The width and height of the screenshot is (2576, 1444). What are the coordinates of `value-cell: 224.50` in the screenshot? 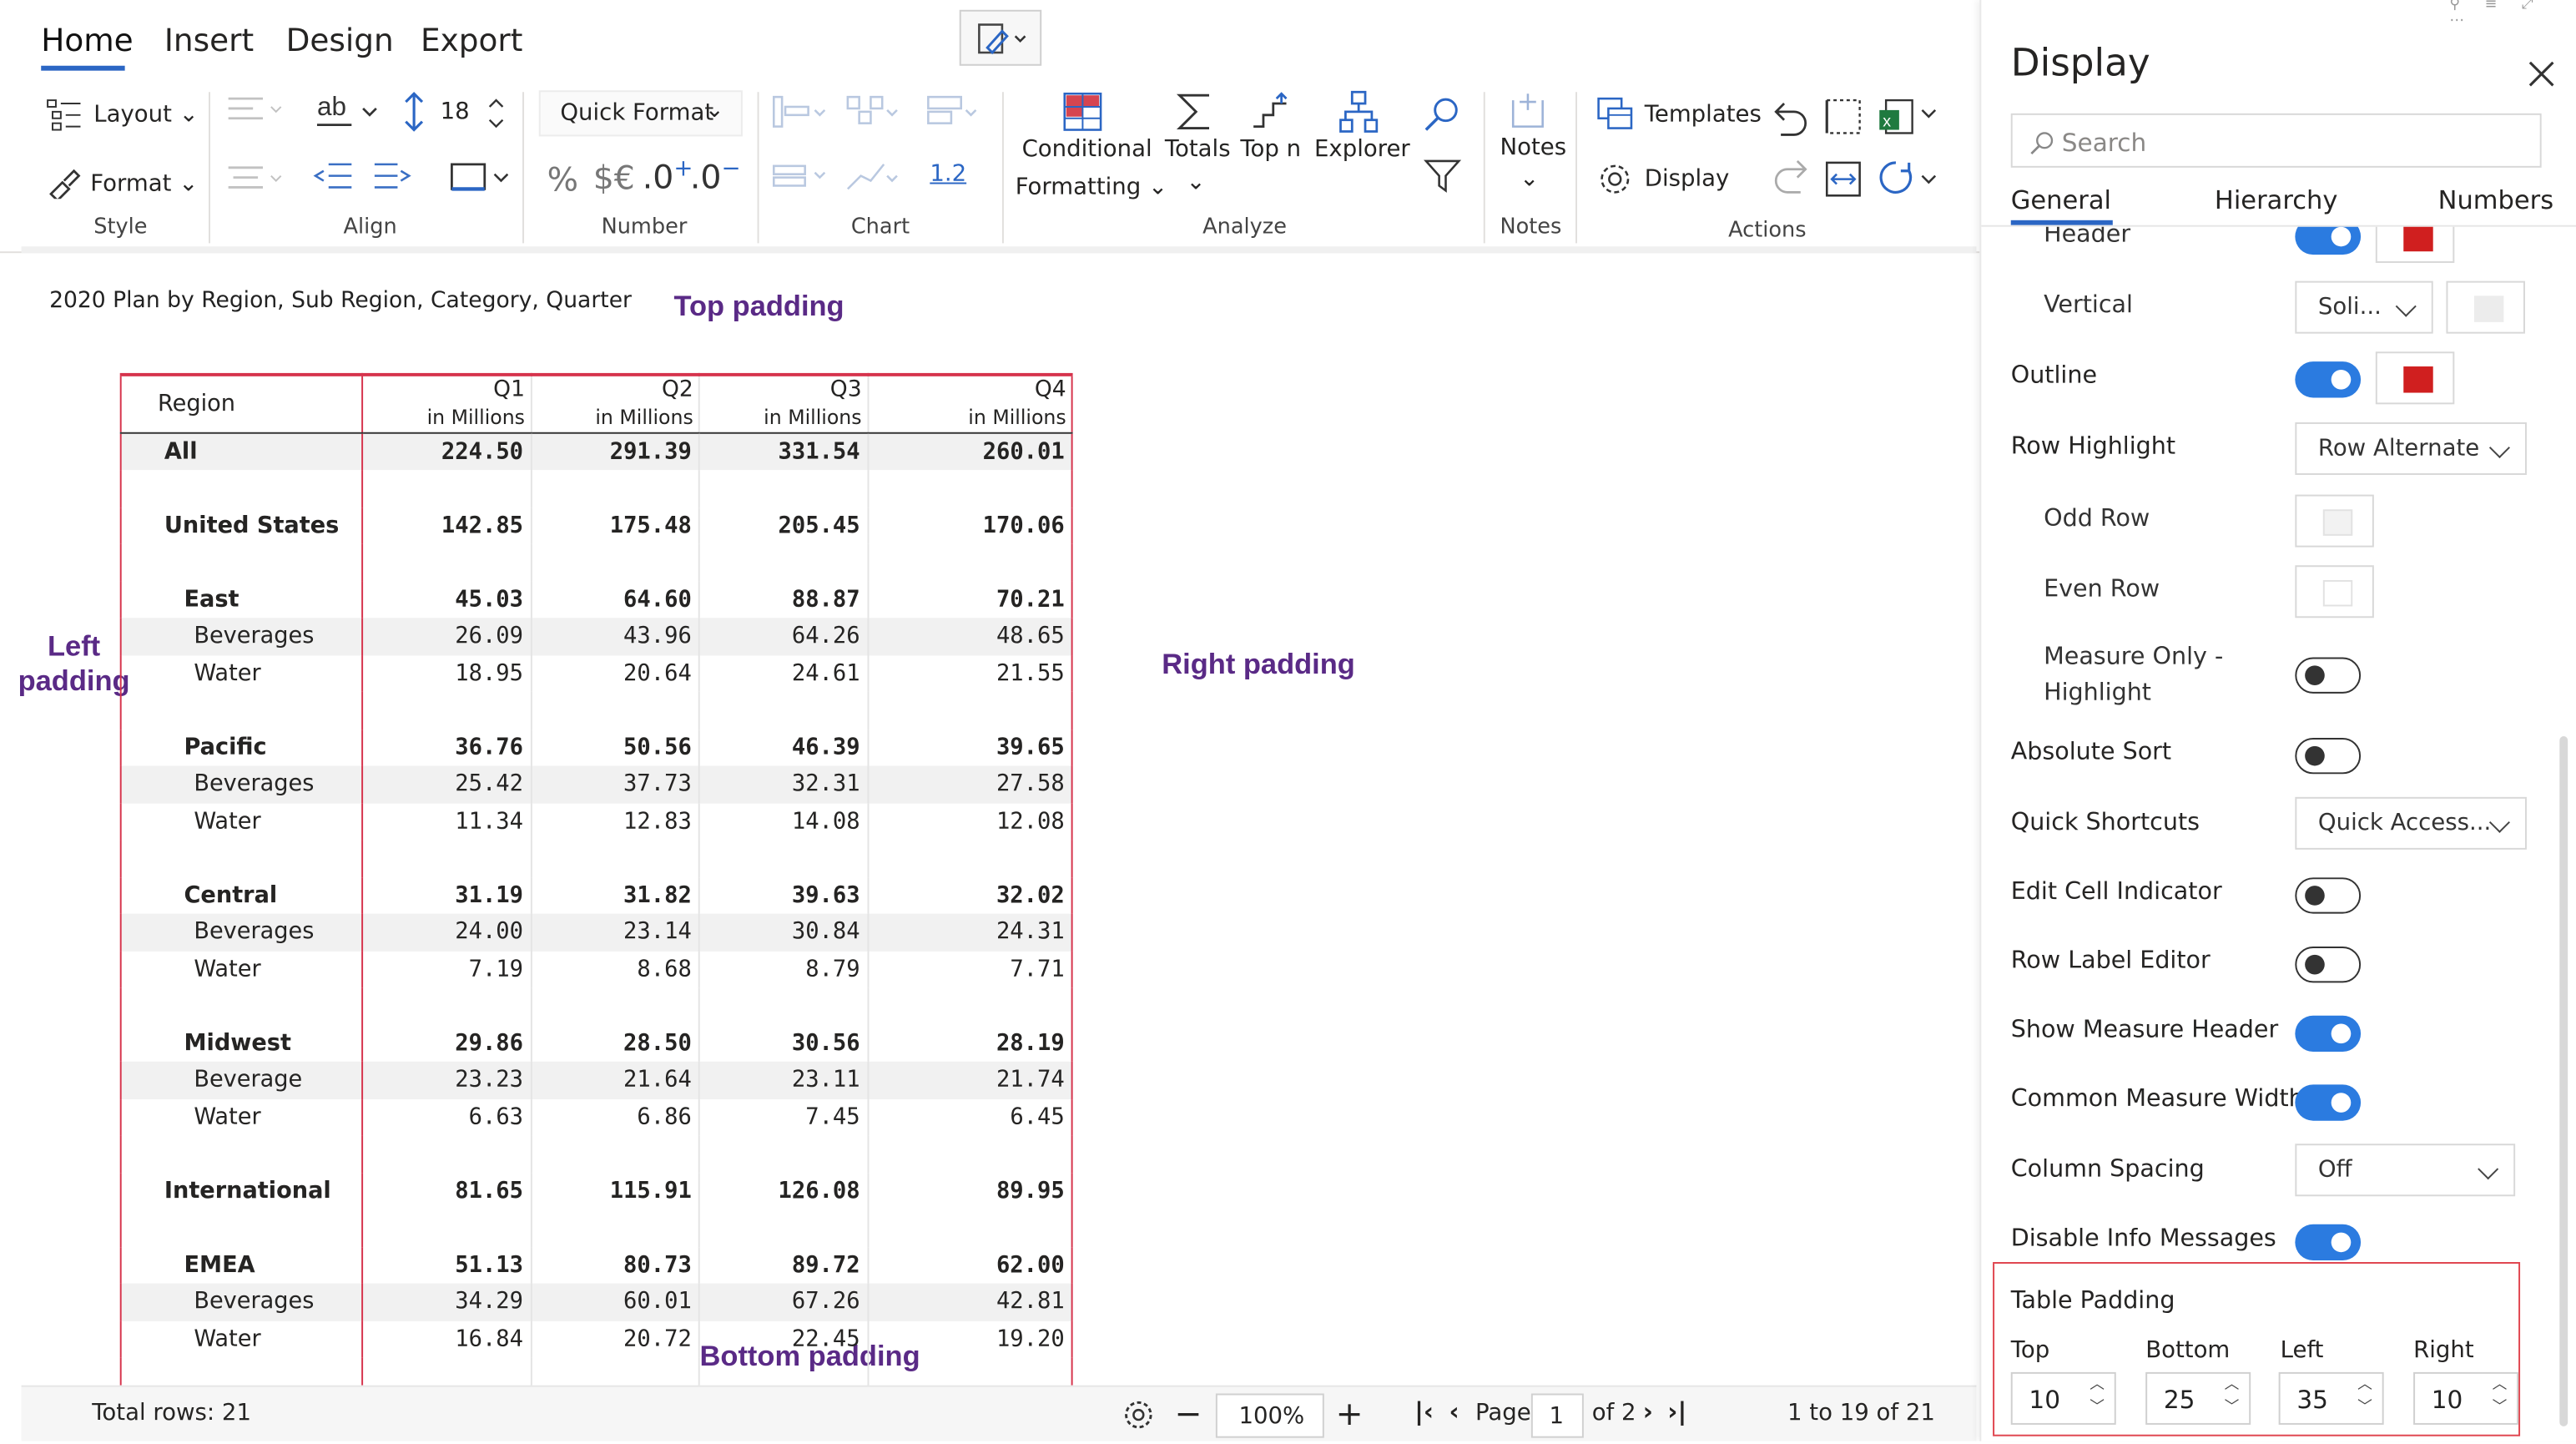 It's located at (446, 451).